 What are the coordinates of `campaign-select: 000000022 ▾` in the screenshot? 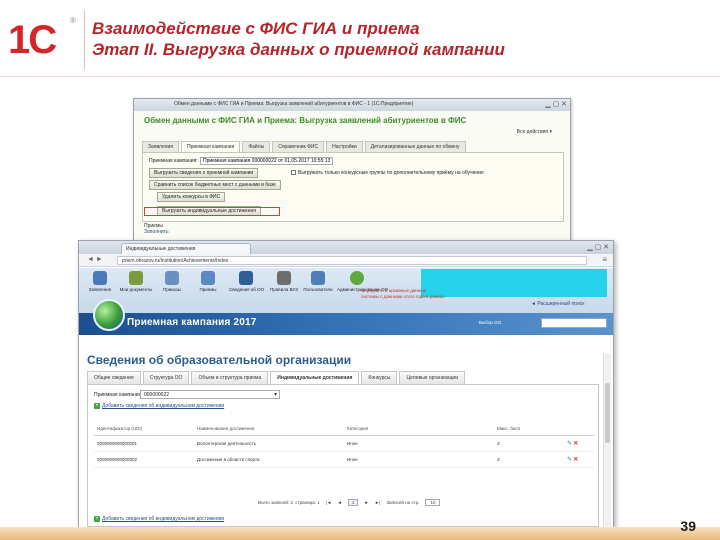 It's located at (210, 394).